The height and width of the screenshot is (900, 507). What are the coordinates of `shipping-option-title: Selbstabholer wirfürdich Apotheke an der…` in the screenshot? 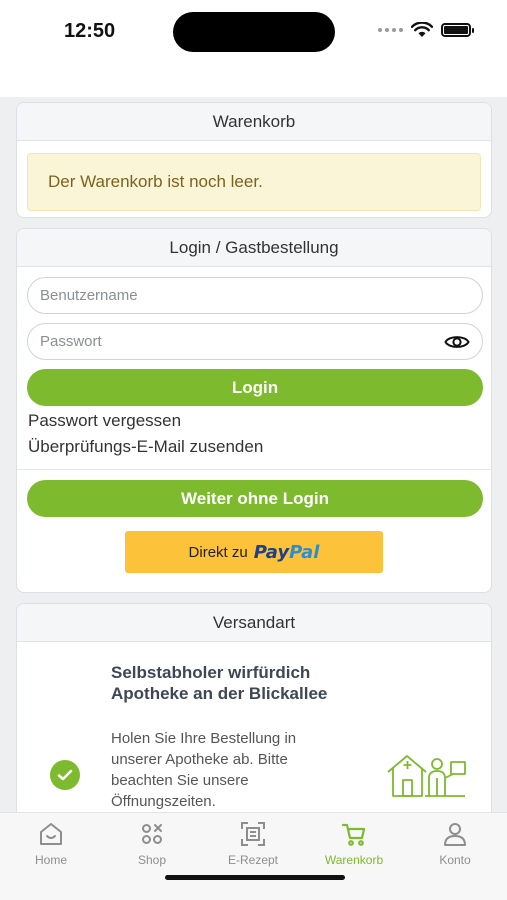 It's located at (219, 683).